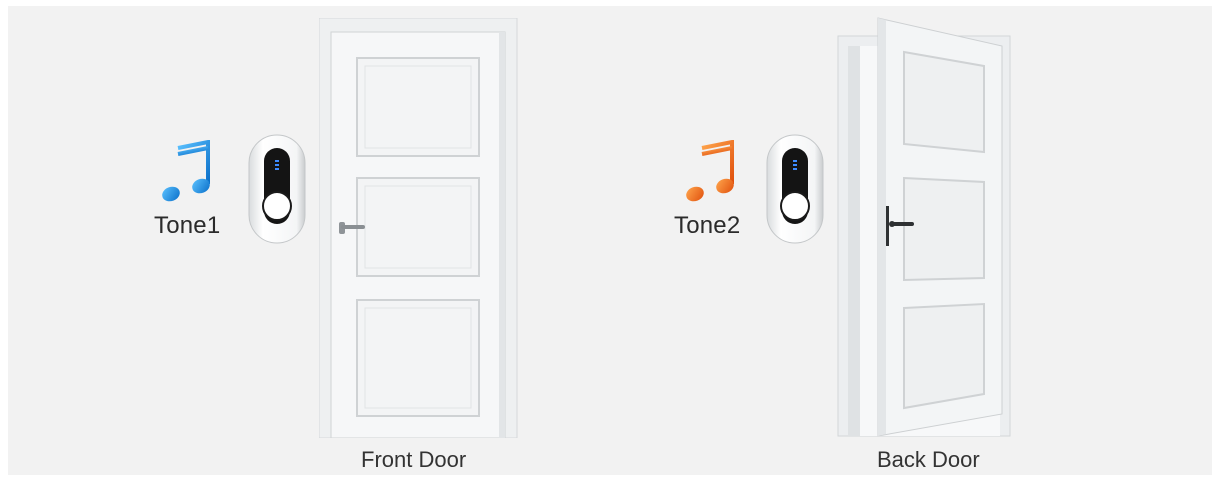  I want to click on tone2-music-note-icon, so click(711, 173).